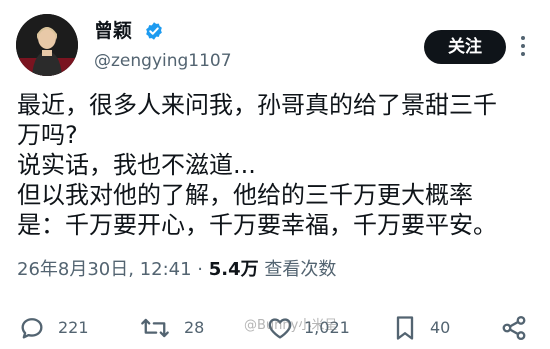  I want to click on reply-button: 221, so click(63, 328).